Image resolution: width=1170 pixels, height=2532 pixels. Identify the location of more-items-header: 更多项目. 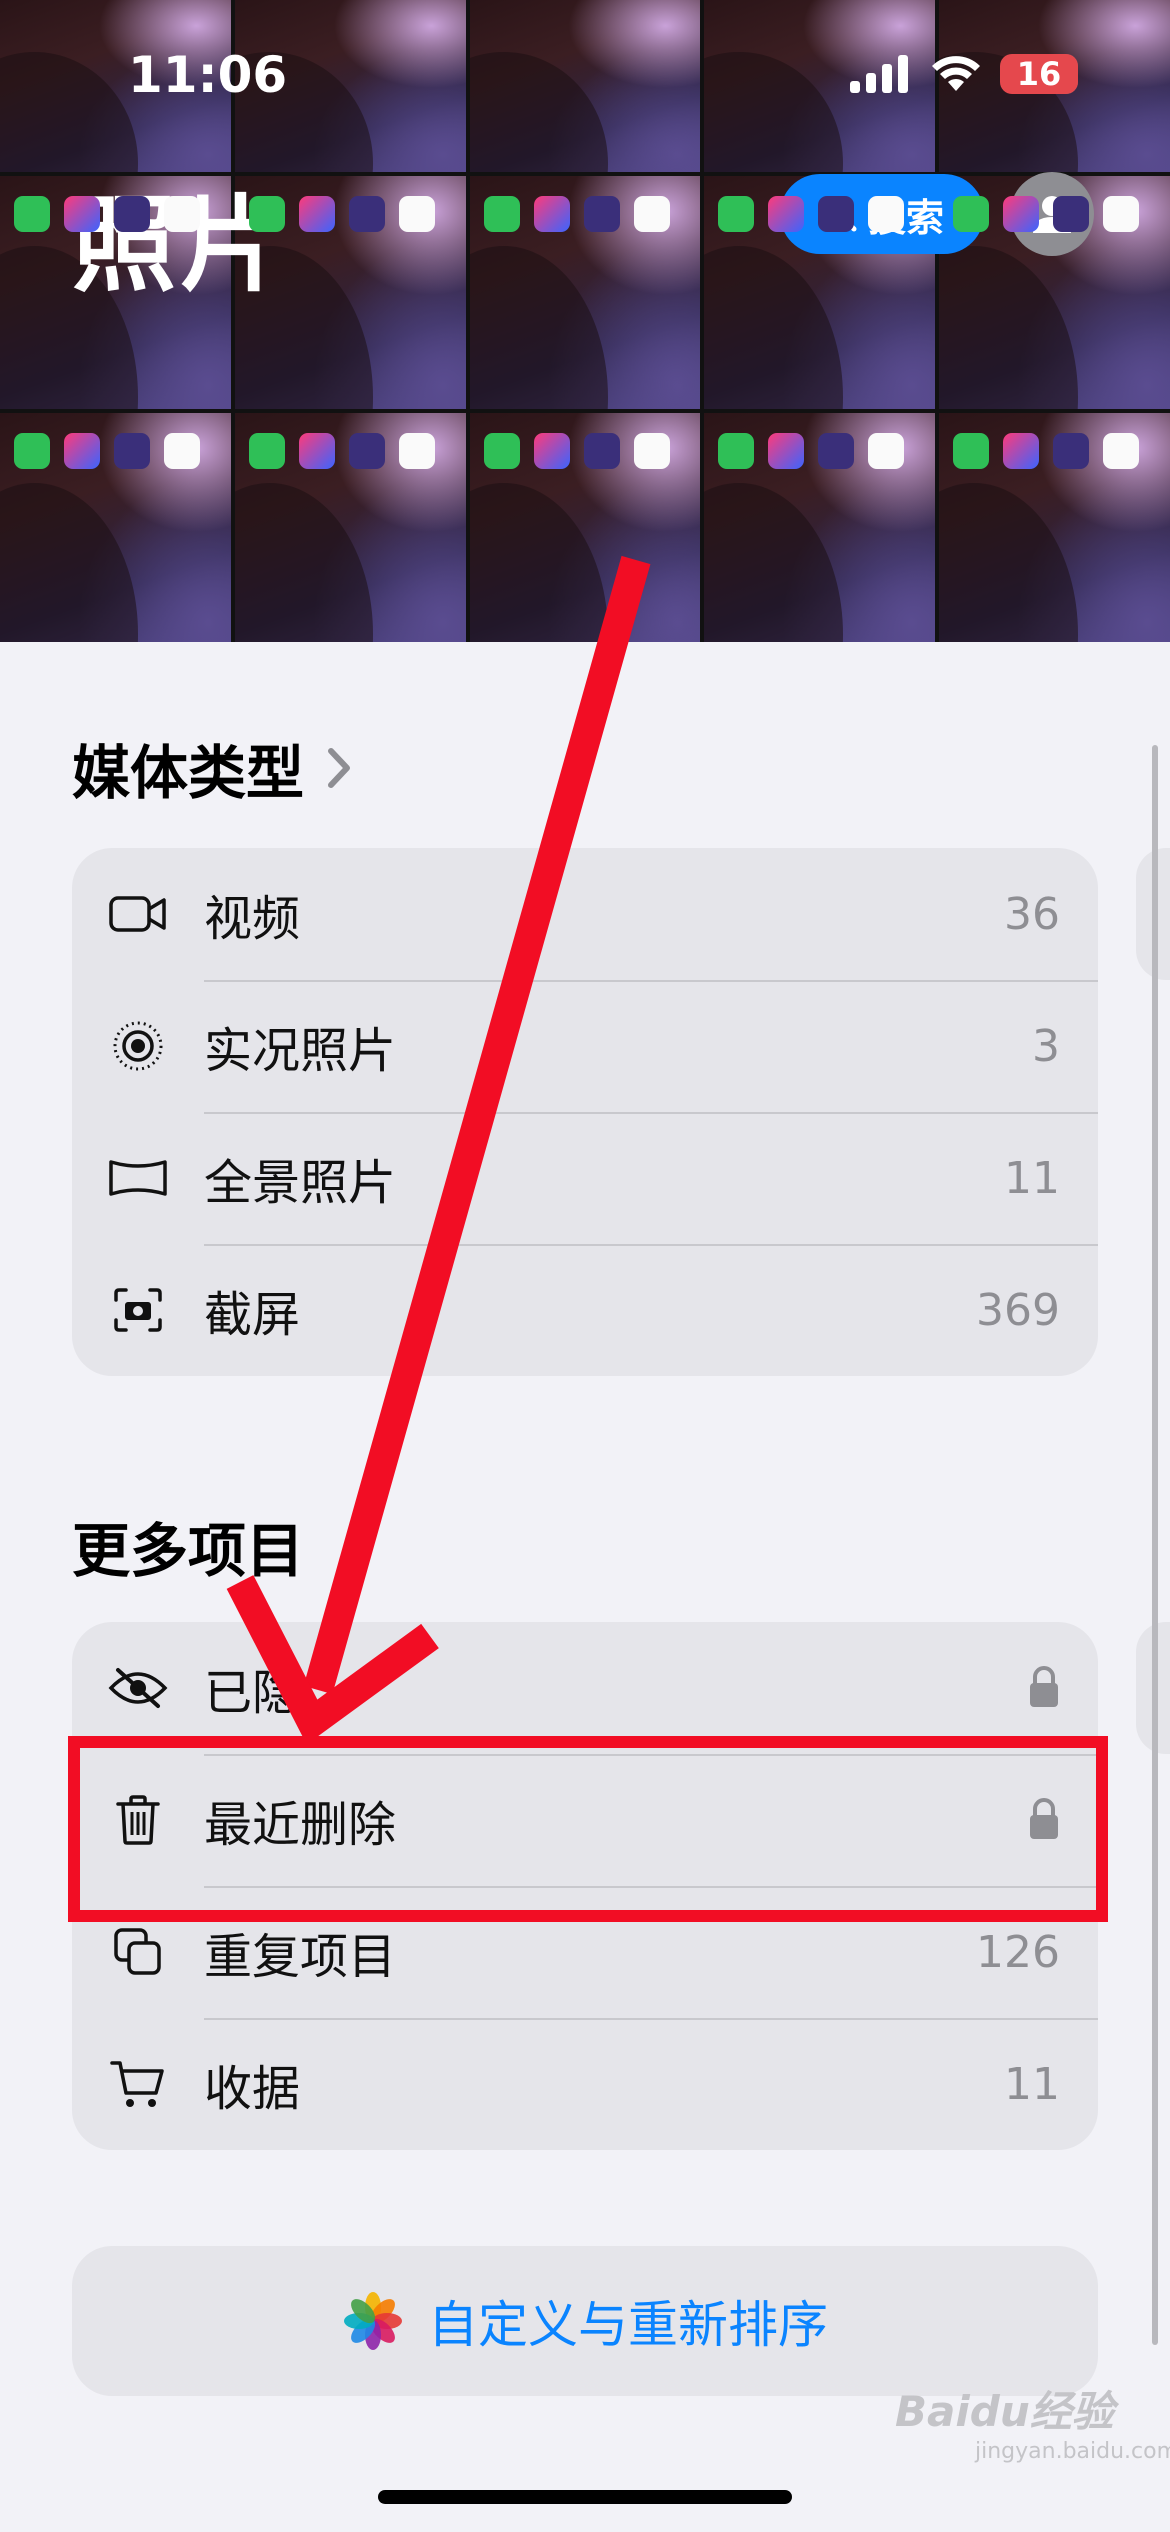
(188, 1546).